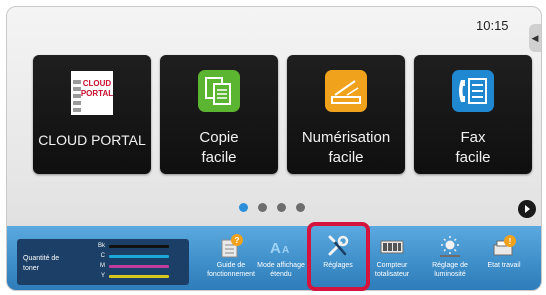  I want to click on tile-copy: Copie facile, so click(219, 114).